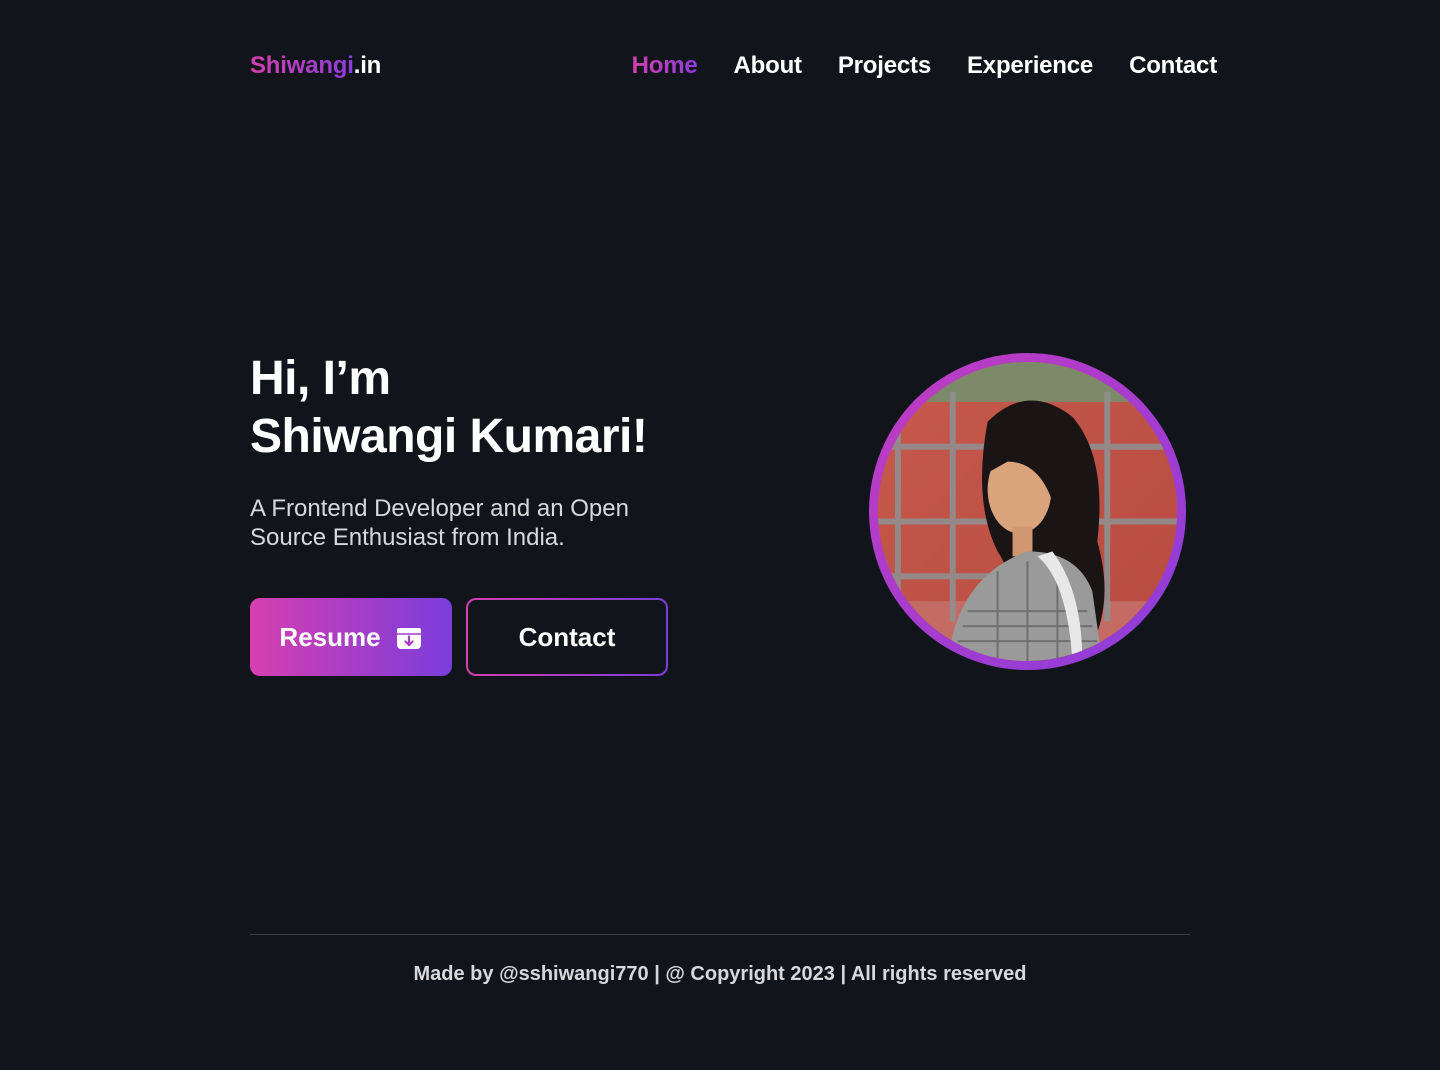 The height and width of the screenshot is (1070, 1440). Describe the element at coordinates (408, 638) in the screenshot. I see `download-icon` at that location.